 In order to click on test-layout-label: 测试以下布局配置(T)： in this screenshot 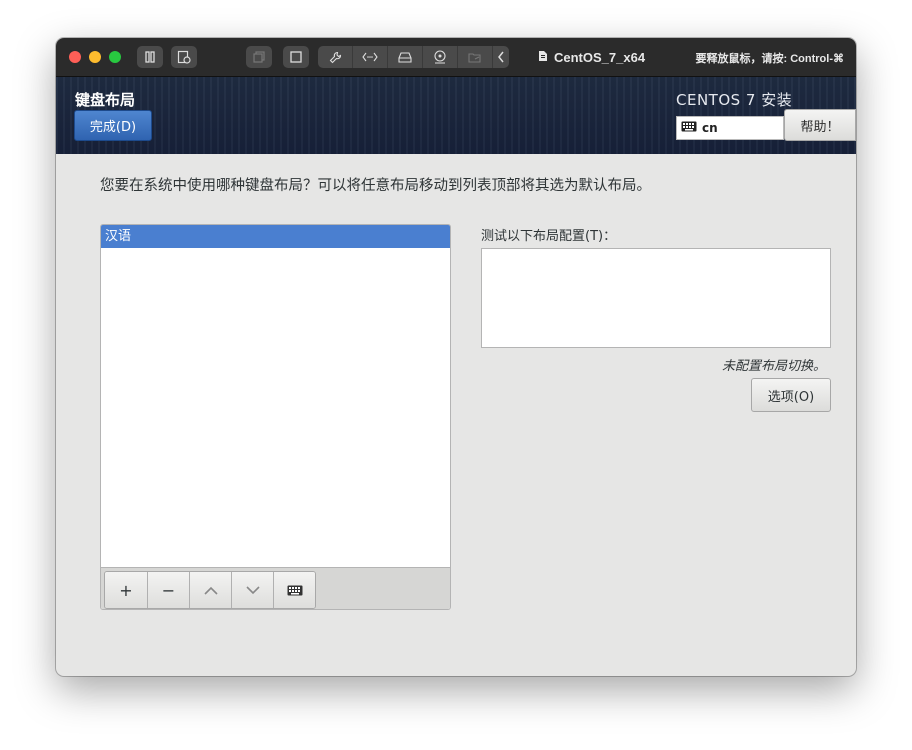, I will do `click(549, 236)`.